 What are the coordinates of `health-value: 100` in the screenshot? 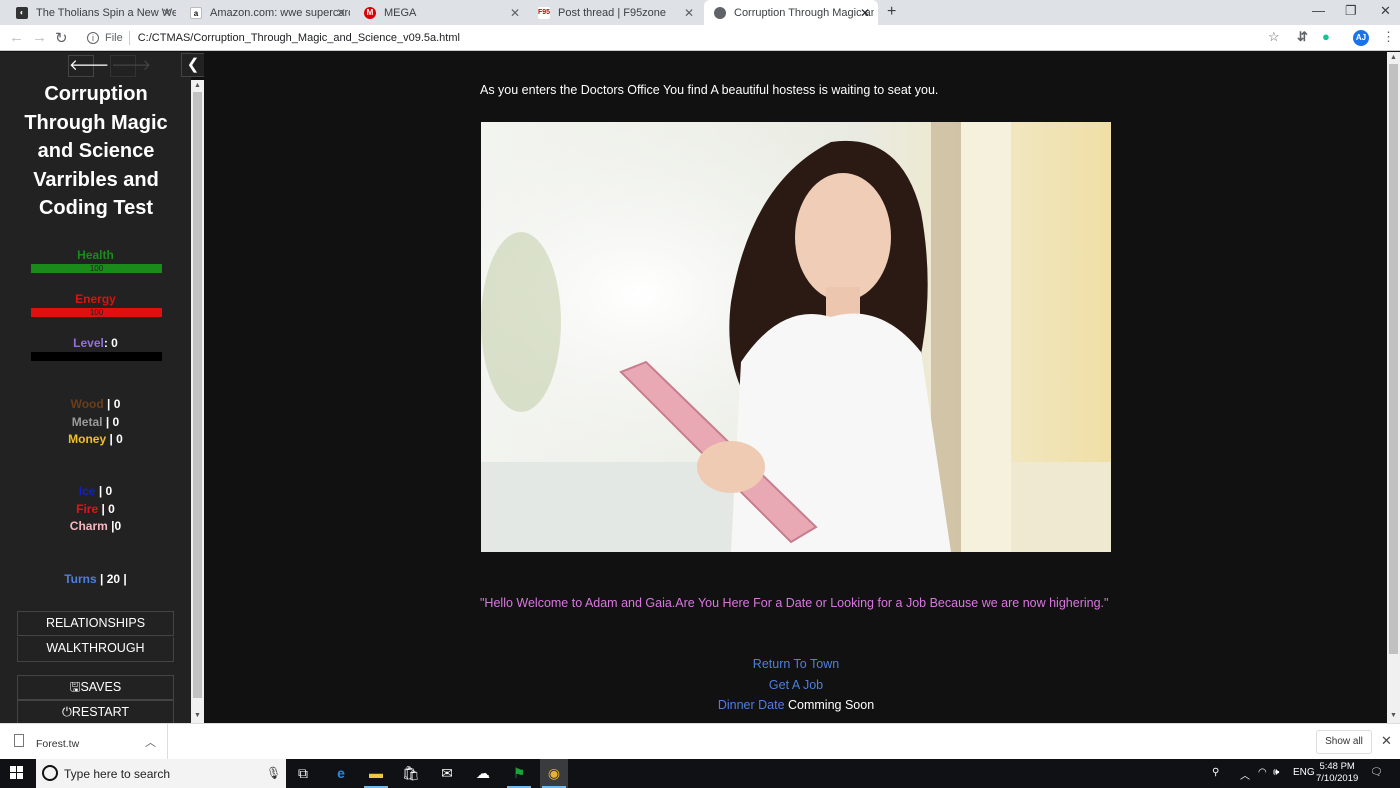 It's located at (96, 268).